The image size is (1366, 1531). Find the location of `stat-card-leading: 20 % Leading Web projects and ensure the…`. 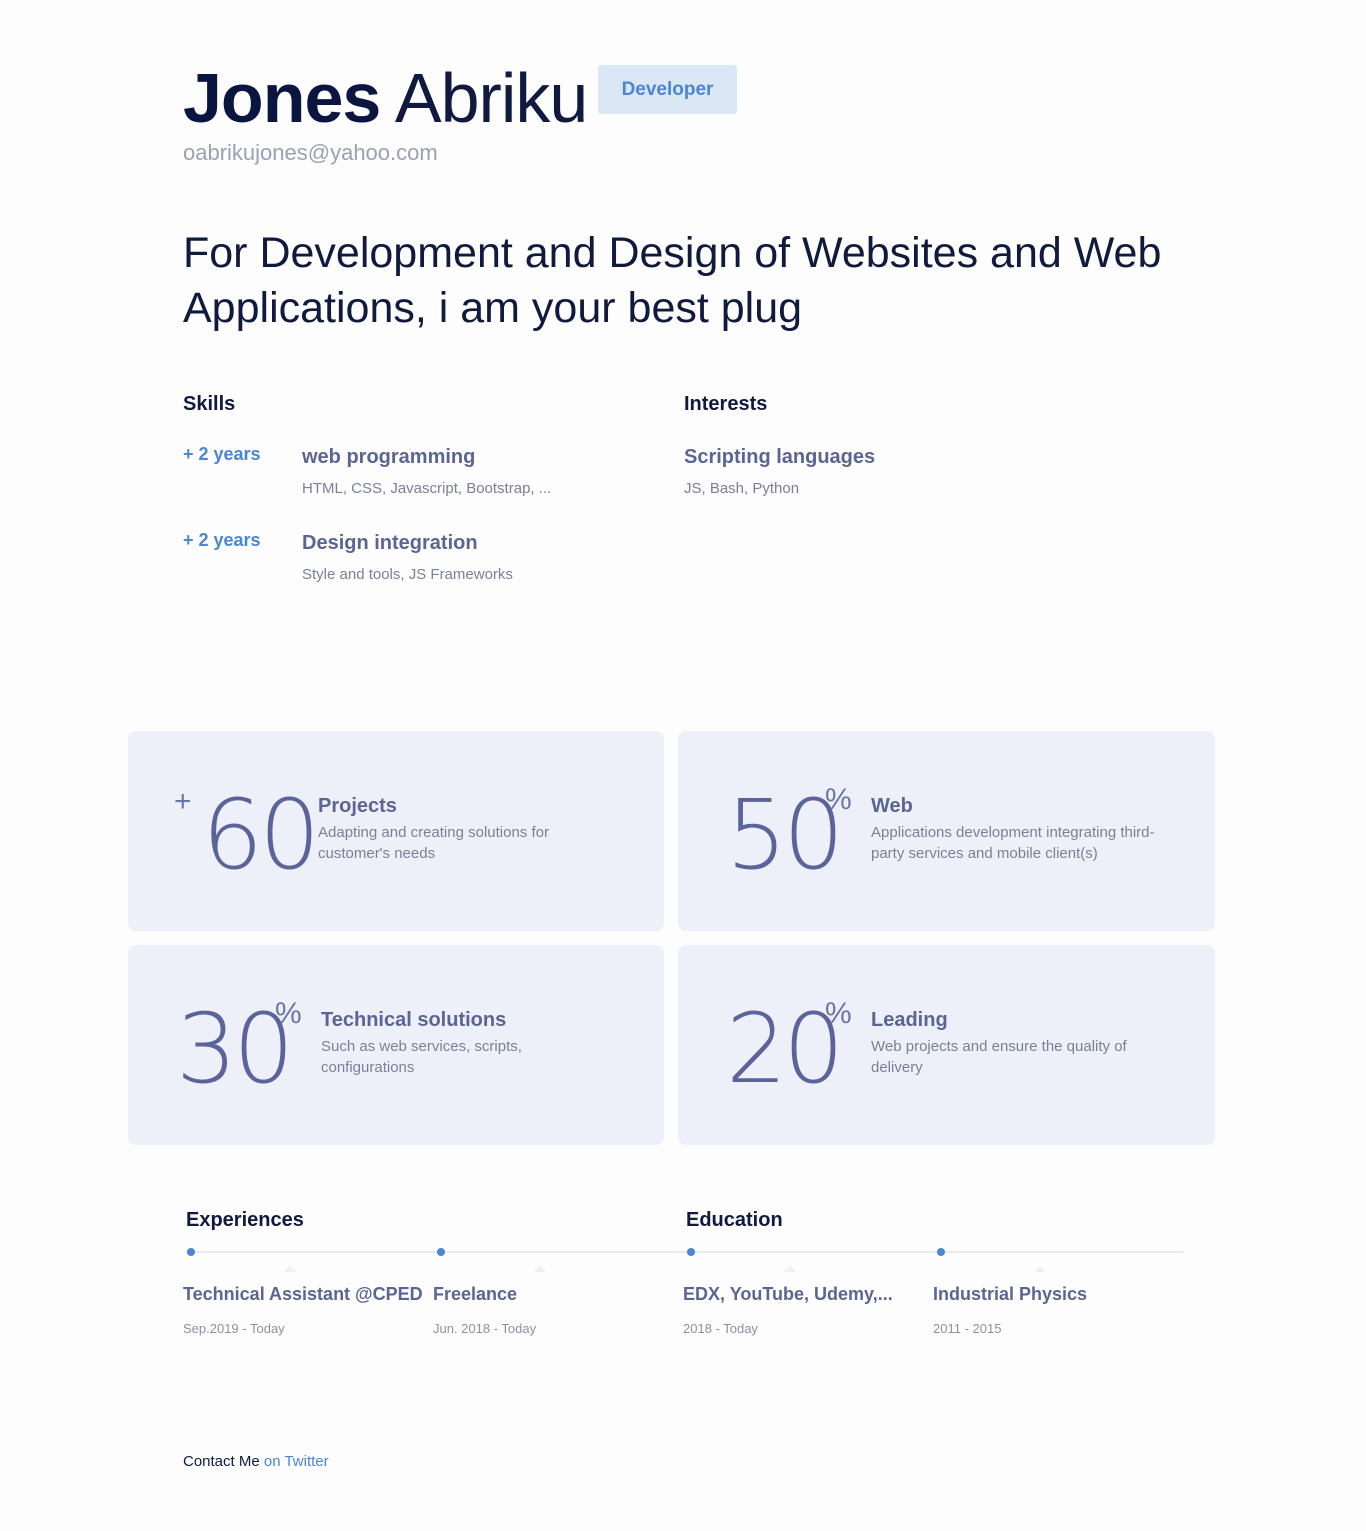

stat-card-leading: 20 % Leading Web projects and ensure the… is located at coordinates (946, 1045).